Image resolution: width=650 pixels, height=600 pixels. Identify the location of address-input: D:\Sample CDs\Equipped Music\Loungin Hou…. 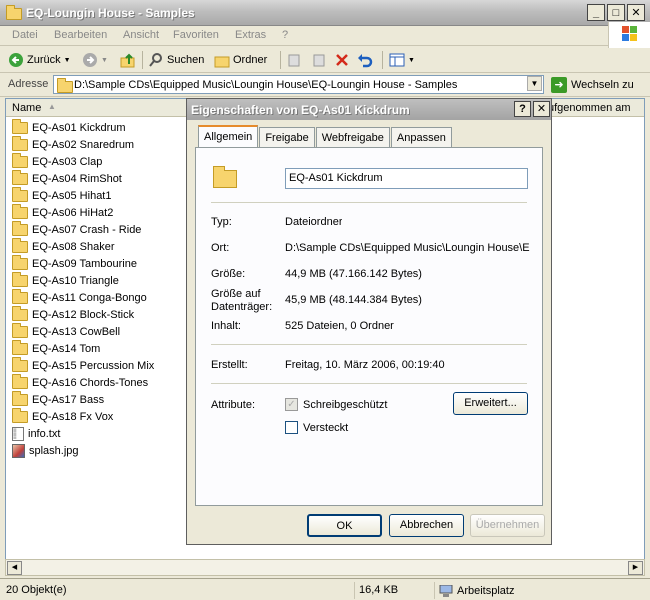
(298, 84).